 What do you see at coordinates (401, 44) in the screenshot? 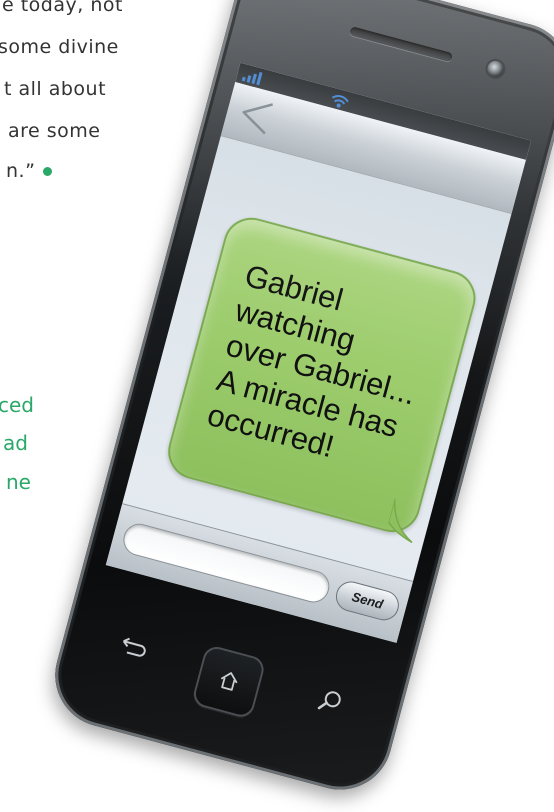
I see `speaker-grille` at bounding box center [401, 44].